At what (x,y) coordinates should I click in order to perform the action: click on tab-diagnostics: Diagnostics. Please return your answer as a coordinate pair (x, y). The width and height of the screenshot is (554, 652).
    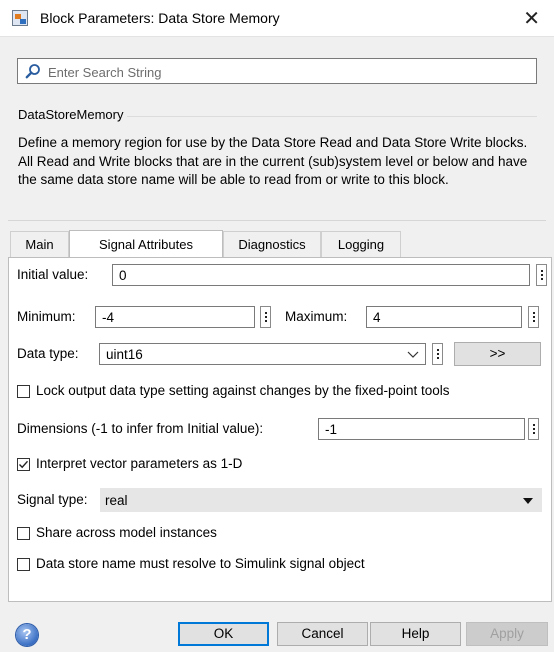
    Looking at the image, I should click on (272, 244).